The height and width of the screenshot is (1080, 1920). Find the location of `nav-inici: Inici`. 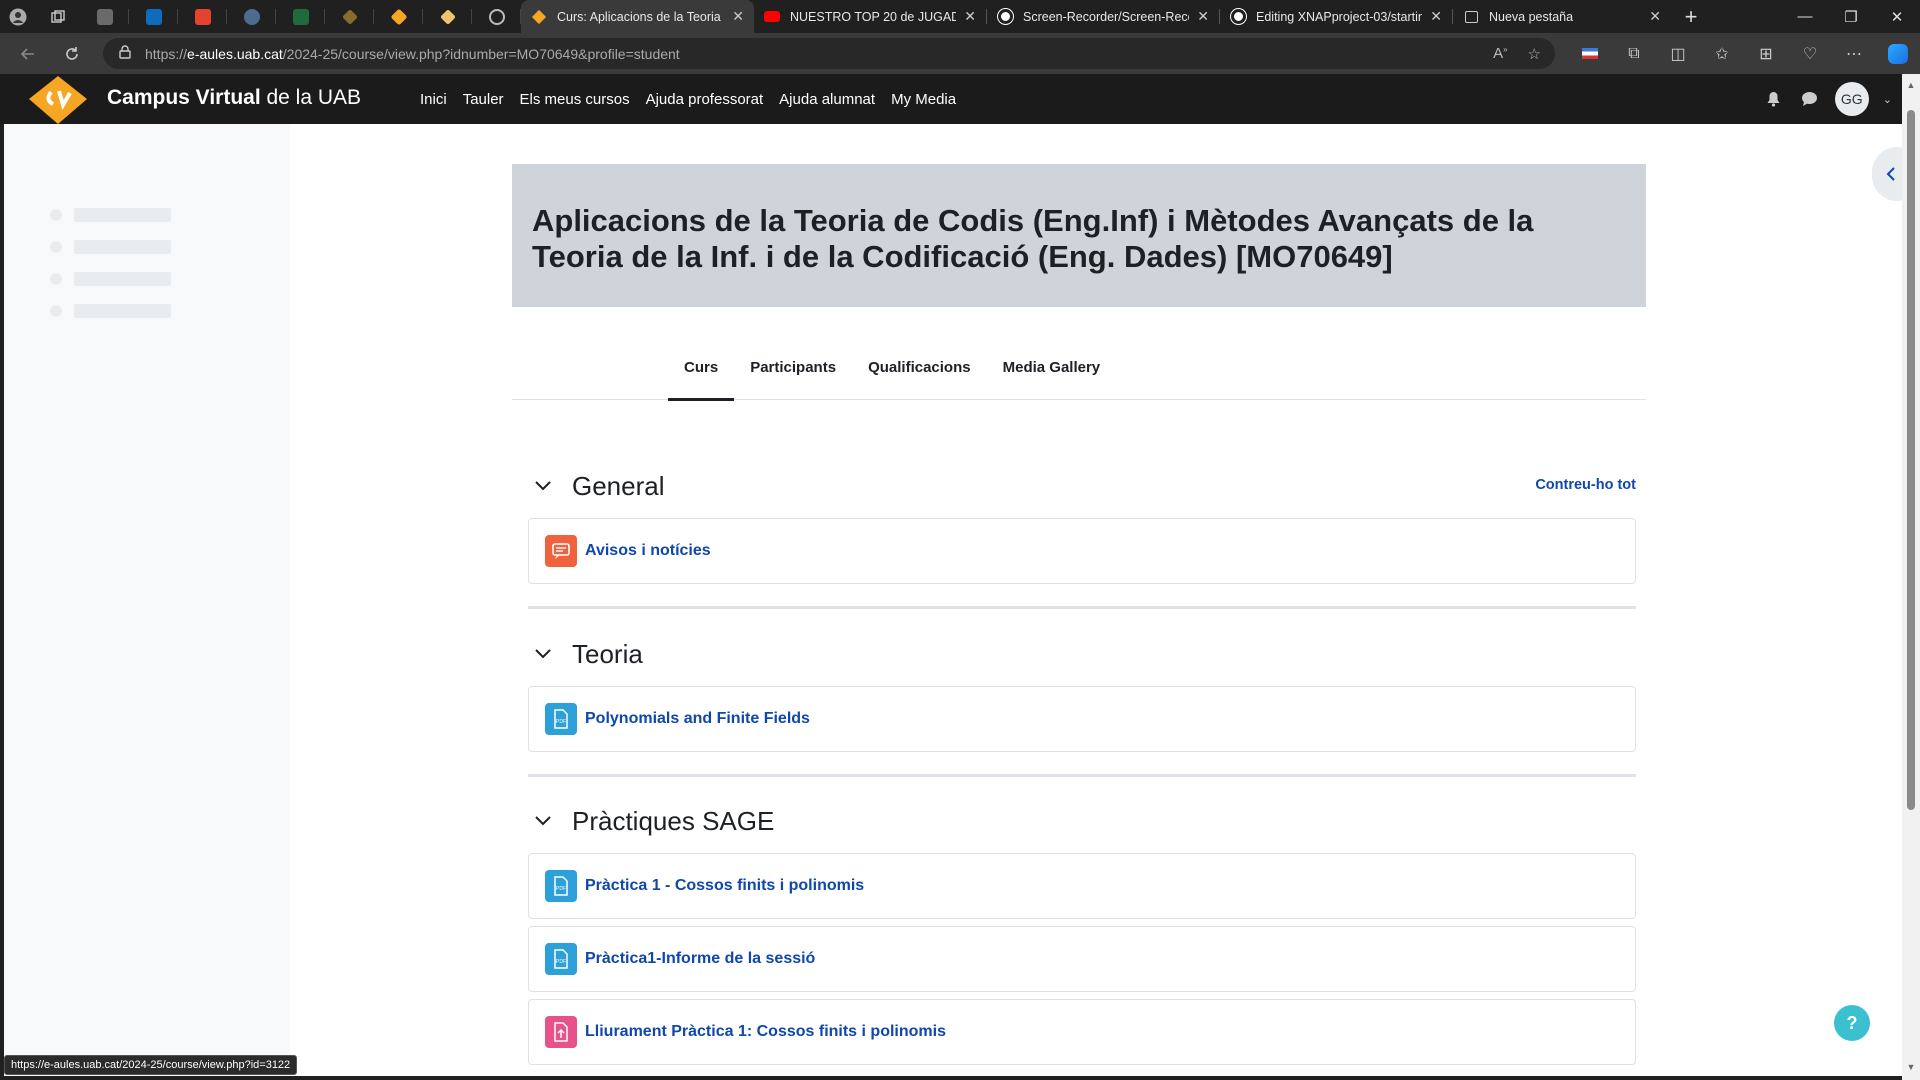

nav-inici: Inici is located at coordinates (433, 99).